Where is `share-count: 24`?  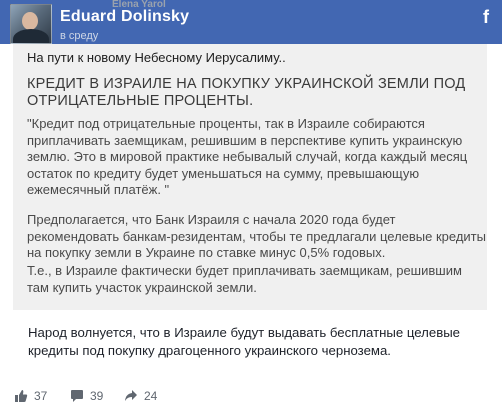 share-count: 24 is located at coordinates (151, 396).